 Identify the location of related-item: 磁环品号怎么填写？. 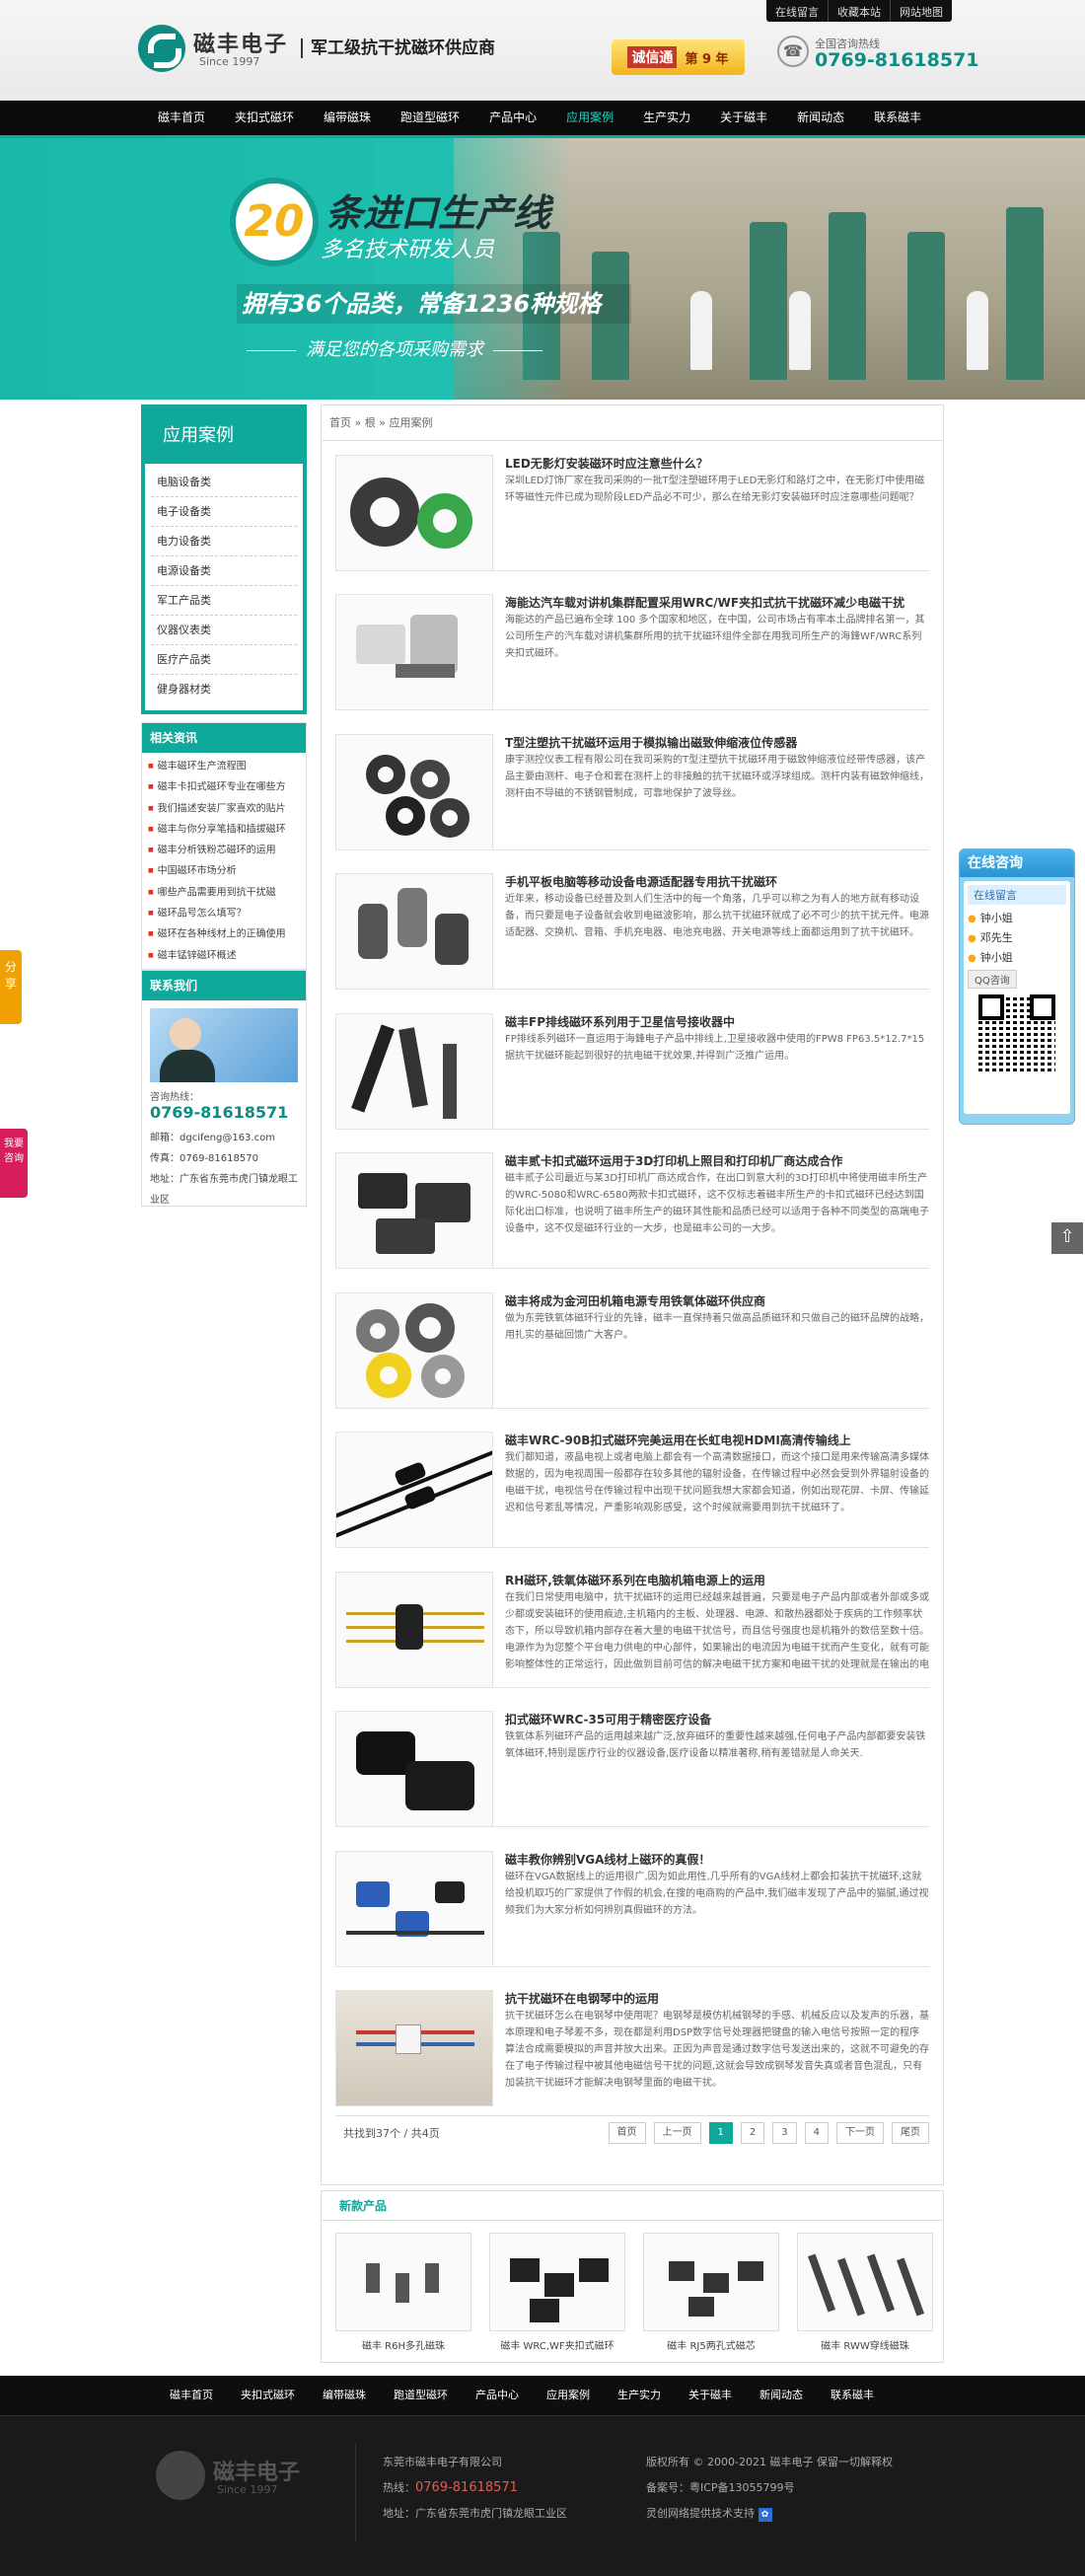
(224, 913).